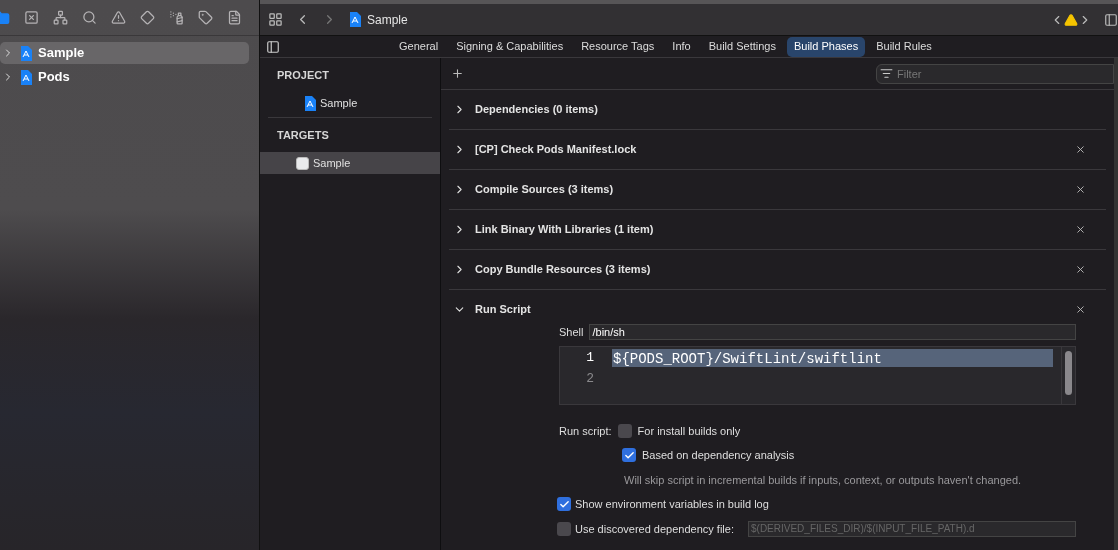 The height and width of the screenshot is (550, 1118). I want to click on tab: Build Phases, so click(826, 46).